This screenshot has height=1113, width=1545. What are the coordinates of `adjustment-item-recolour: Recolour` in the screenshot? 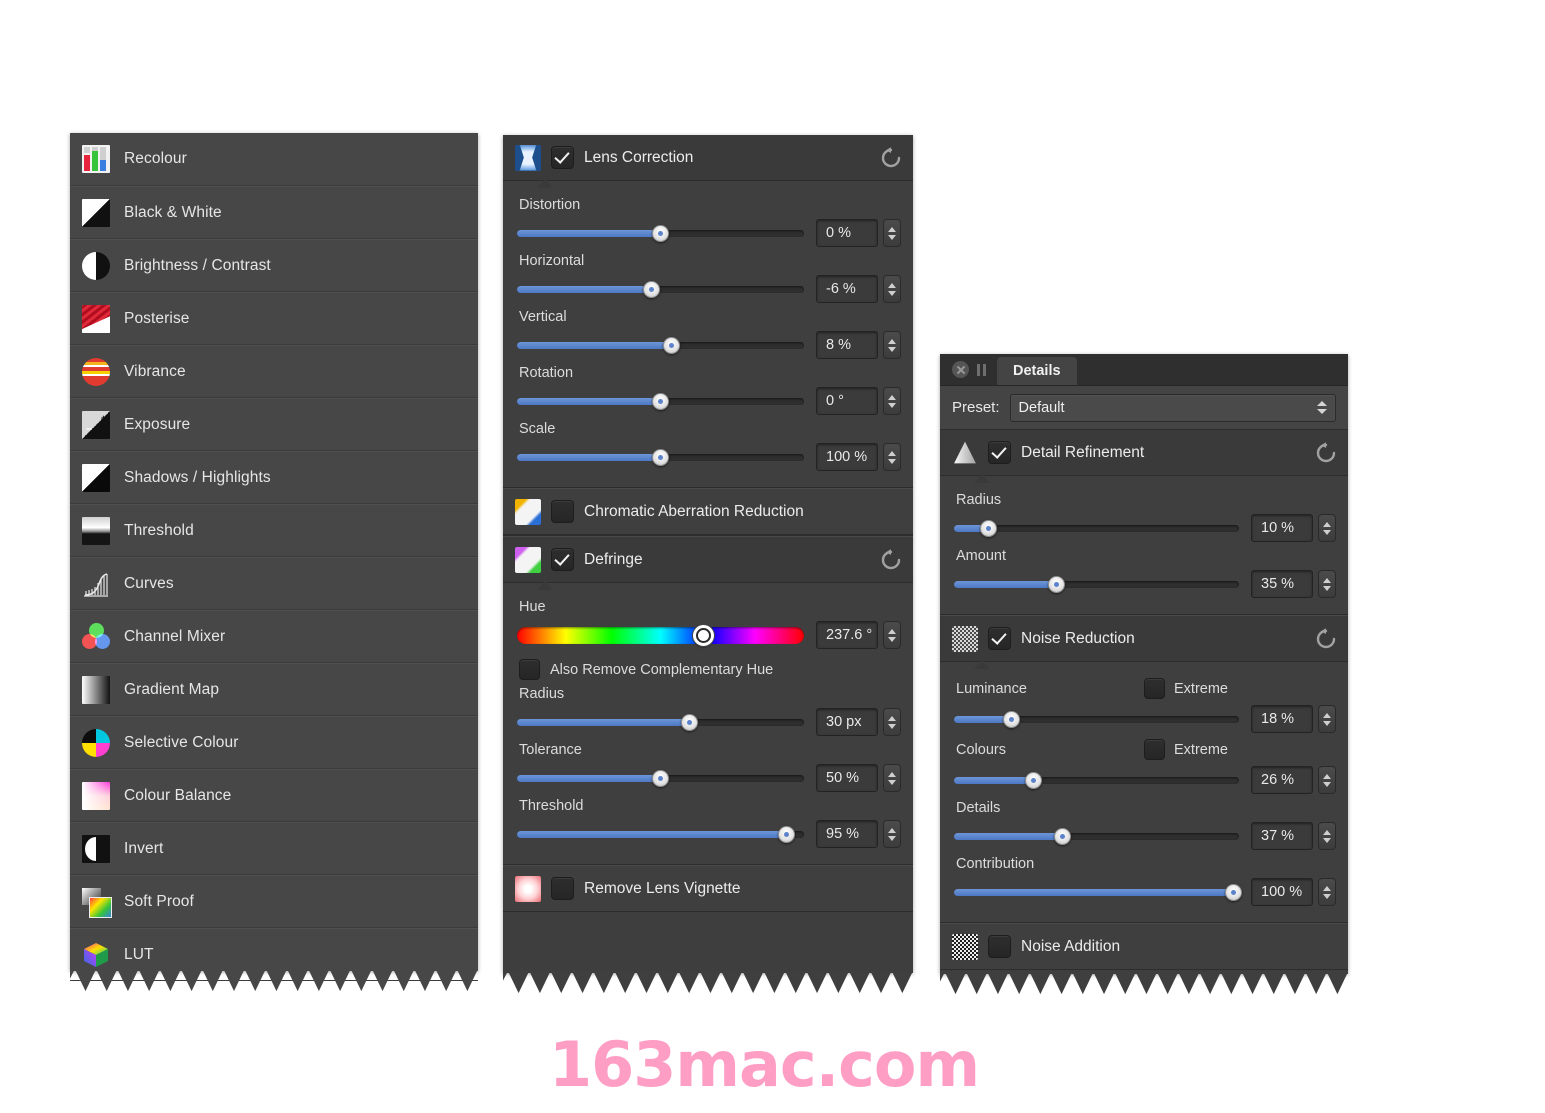 It's located at (274, 159).